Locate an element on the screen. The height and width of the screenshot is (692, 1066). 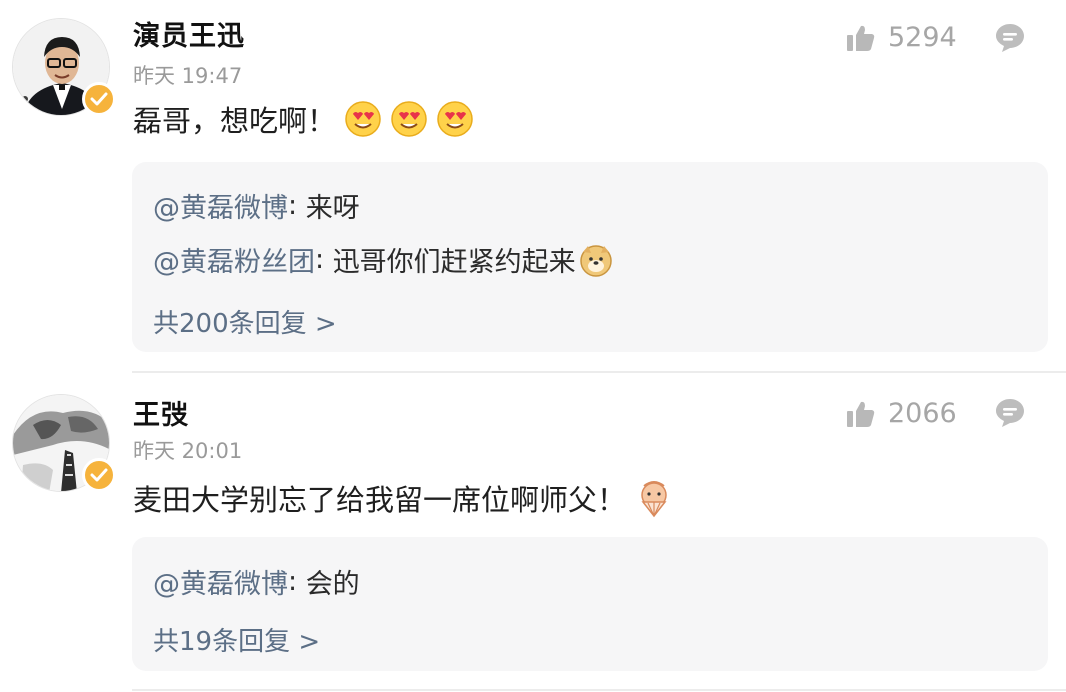
like-count: 2066 is located at coordinates (922, 413).